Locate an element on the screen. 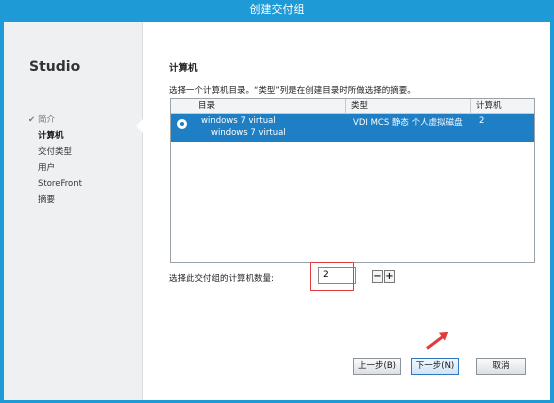 This screenshot has width=554, height=403. catalog-description: windows 7 virtual is located at coordinates (248, 133).